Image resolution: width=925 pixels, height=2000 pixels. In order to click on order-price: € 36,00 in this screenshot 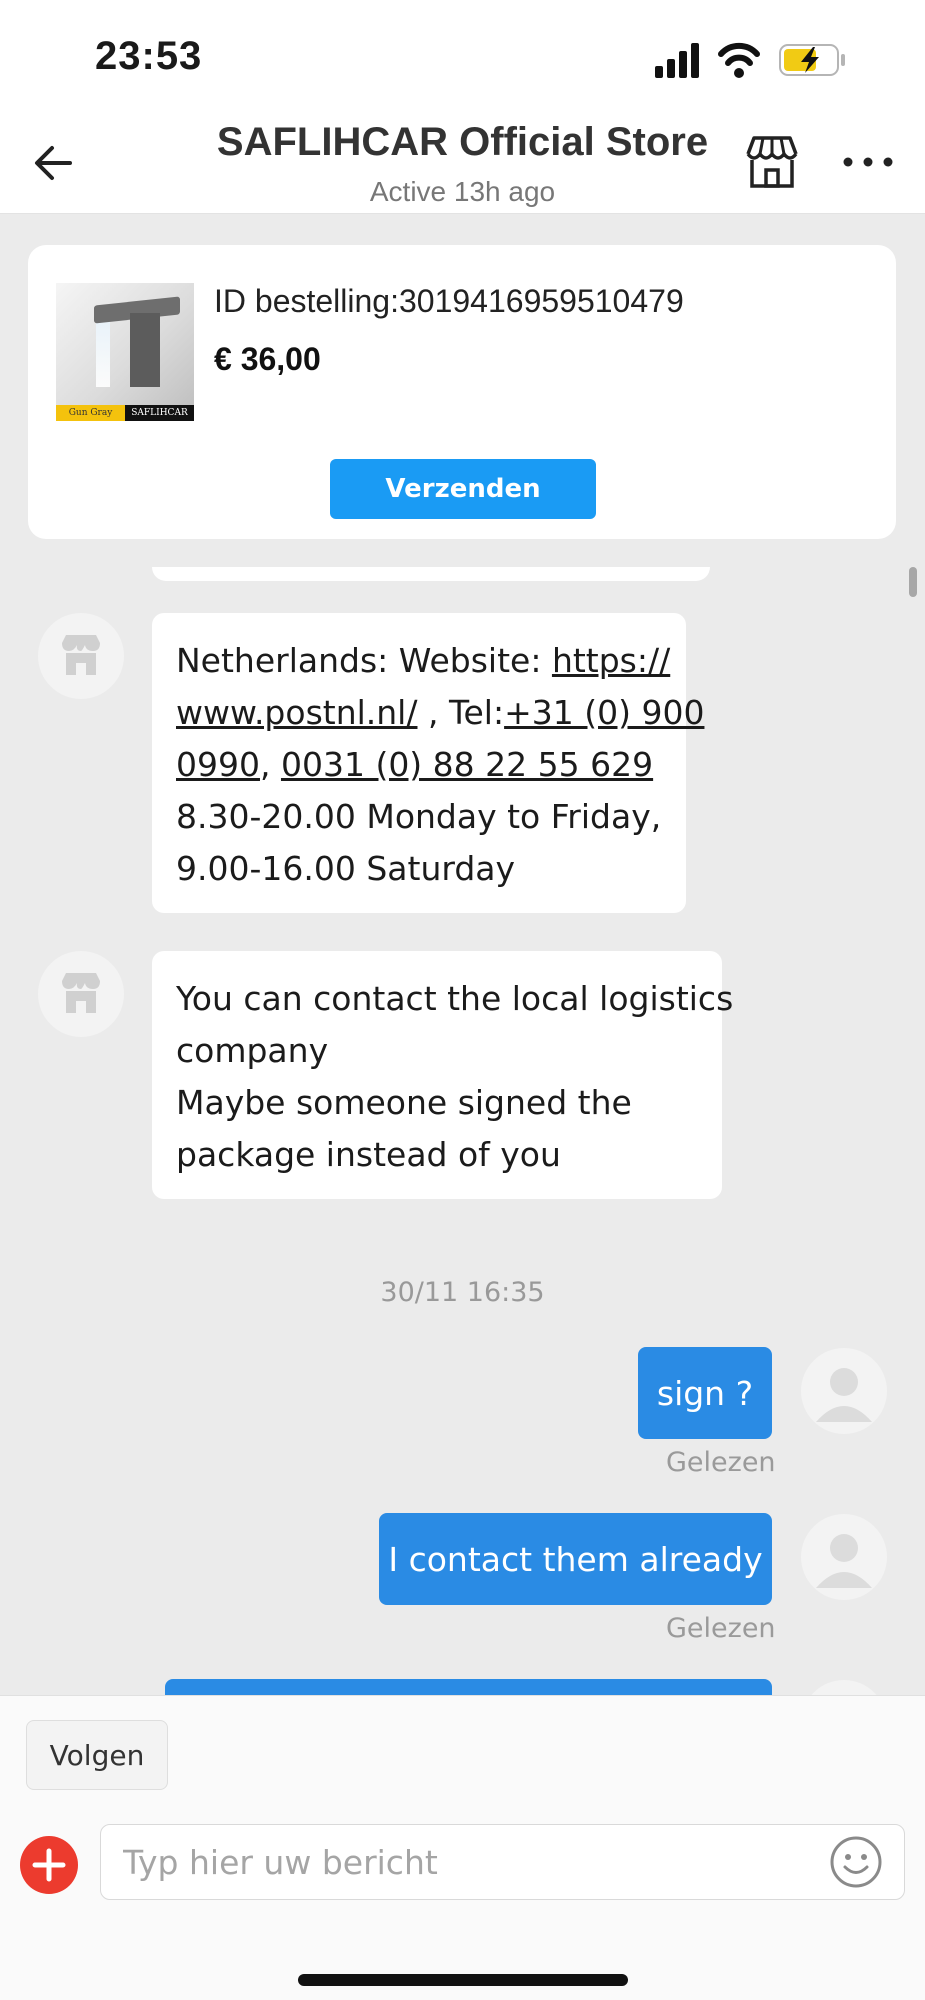, I will do `click(267, 359)`.